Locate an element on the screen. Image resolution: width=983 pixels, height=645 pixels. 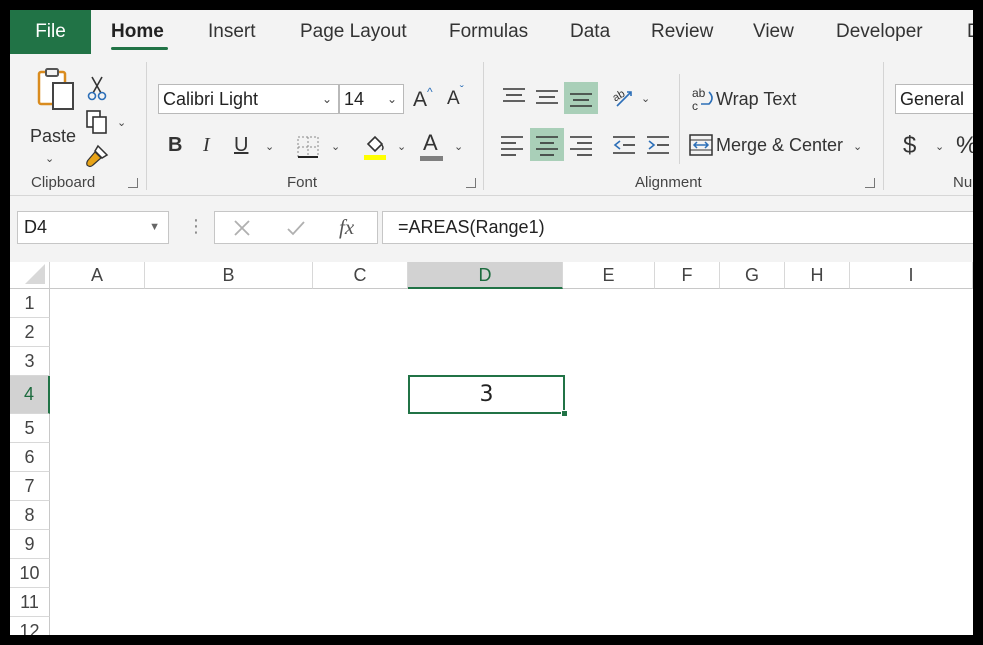
decrease-indent-button is located at coordinates (624, 145).